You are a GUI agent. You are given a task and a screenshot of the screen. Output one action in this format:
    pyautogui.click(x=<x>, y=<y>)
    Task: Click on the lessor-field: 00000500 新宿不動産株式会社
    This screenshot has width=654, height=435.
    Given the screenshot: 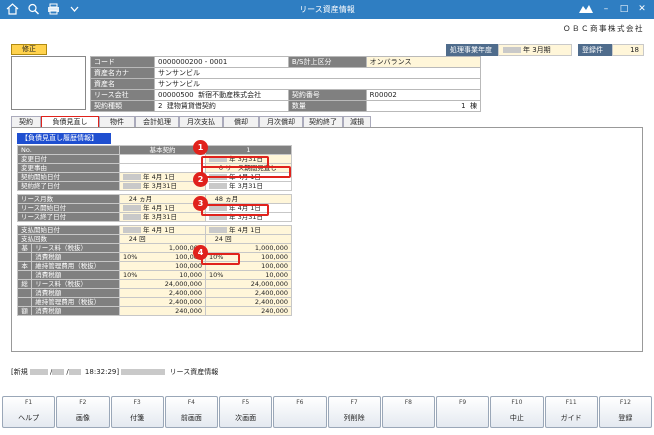 What is the action you would take?
    pyautogui.click(x=221, y=95)
    